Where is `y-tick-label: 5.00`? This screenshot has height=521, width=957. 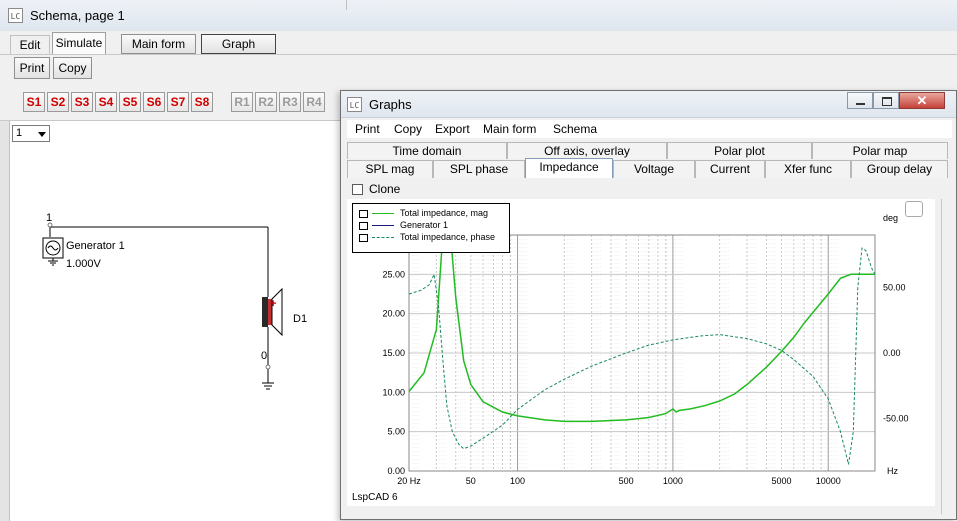
y-tick-label: 5.00 is located at coordinates (396, 432).